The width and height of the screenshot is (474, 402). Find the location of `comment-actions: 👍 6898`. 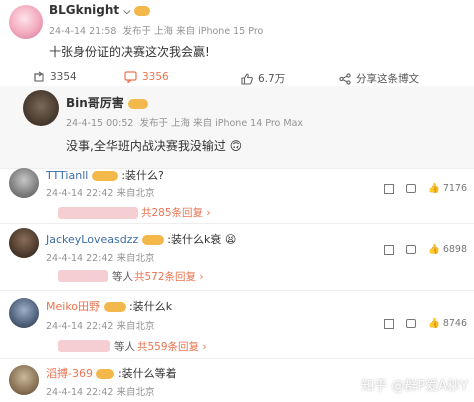

comment-actions: 👍 6898 is located at coordinates (425, 249).